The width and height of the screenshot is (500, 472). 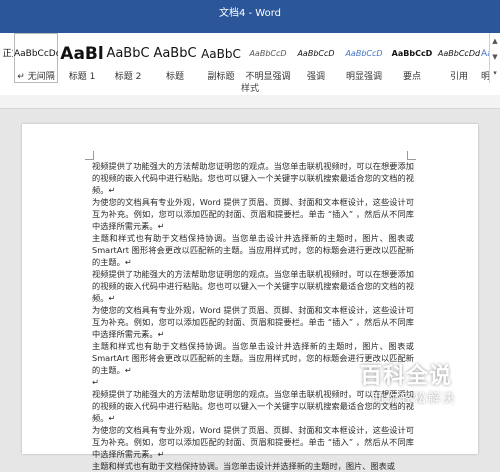 I want to click on style-item-subtle-emphasis: AaBbCcD 不明显强调, so click(x=268, y=58).